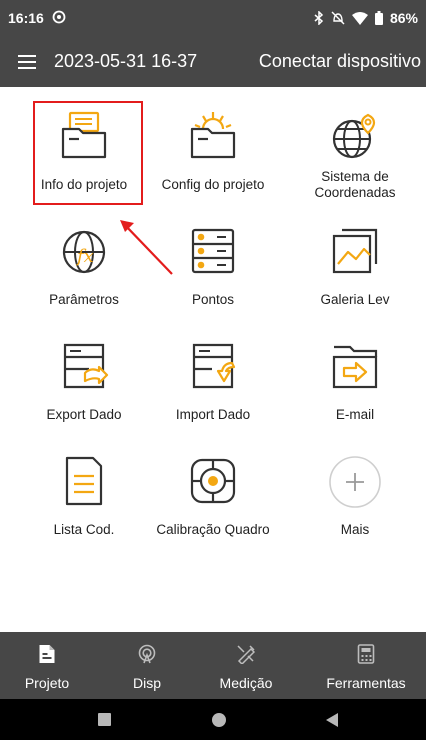 The width and height of the screenshot is (426, 740). What do you see at coordinates (355, 414) in the screenshot?
I see `tile-label: E-mail` at bounding box center [355, 414].